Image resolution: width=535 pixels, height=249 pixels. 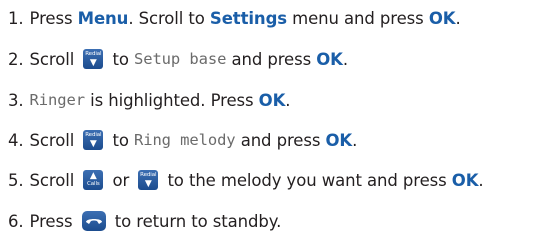 What do you see at coordinates (248, 18) in the screenshot?
I see `keyword-settings: Settings` at bounding box center [248, 18].